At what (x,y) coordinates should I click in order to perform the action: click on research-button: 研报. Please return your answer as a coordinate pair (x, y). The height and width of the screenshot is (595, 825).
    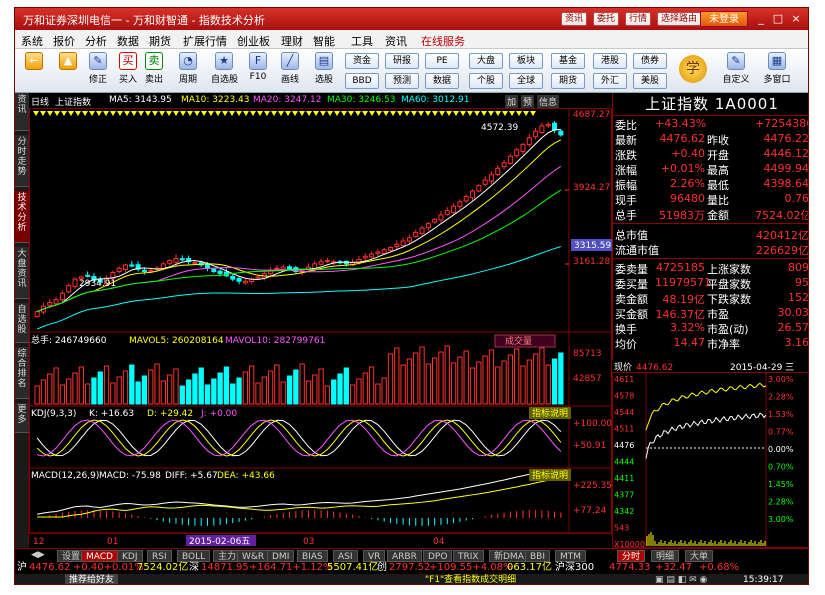
    Looking at the image, I should click on (402, 61).